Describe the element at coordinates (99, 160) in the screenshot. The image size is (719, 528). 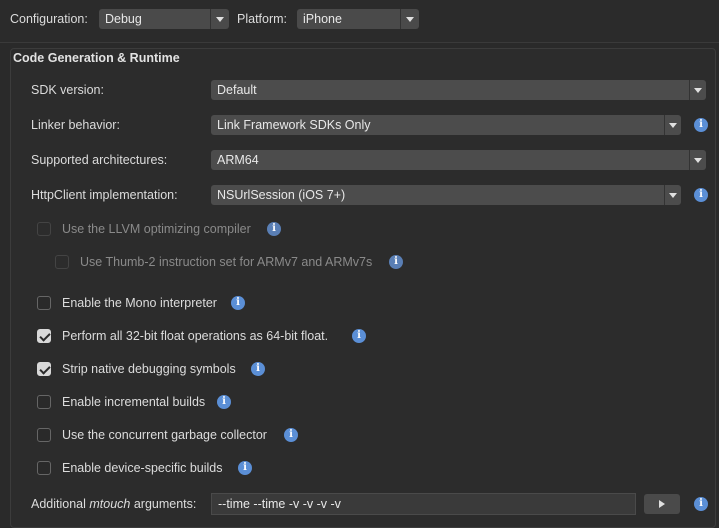
I see `architectures-label: Supported architectures:` at that location.